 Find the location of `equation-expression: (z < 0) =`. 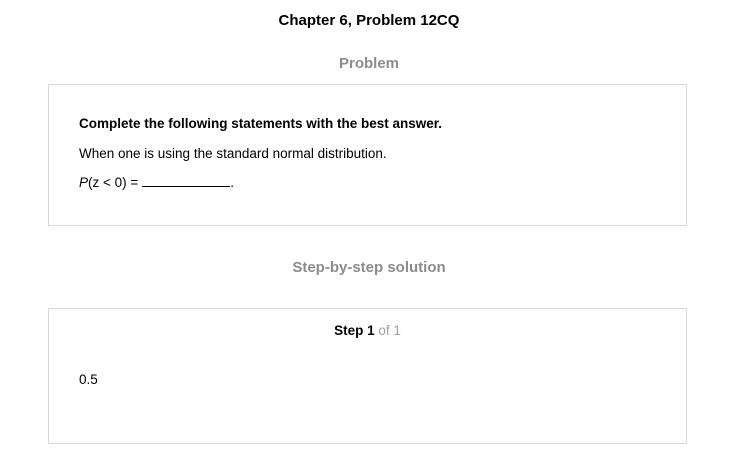

equation-expression: (z < 0) = is located at coordinates (113, 182).